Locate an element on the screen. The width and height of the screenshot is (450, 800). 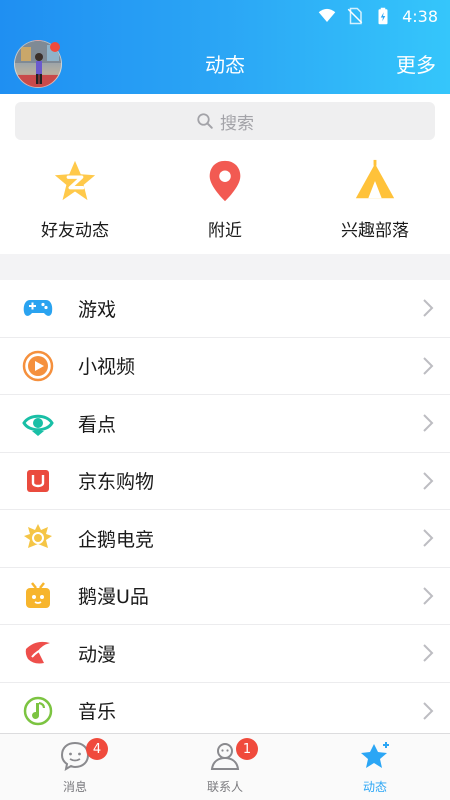
quick-friends-feed: 好友动态 is located at coordinates (75, 203).